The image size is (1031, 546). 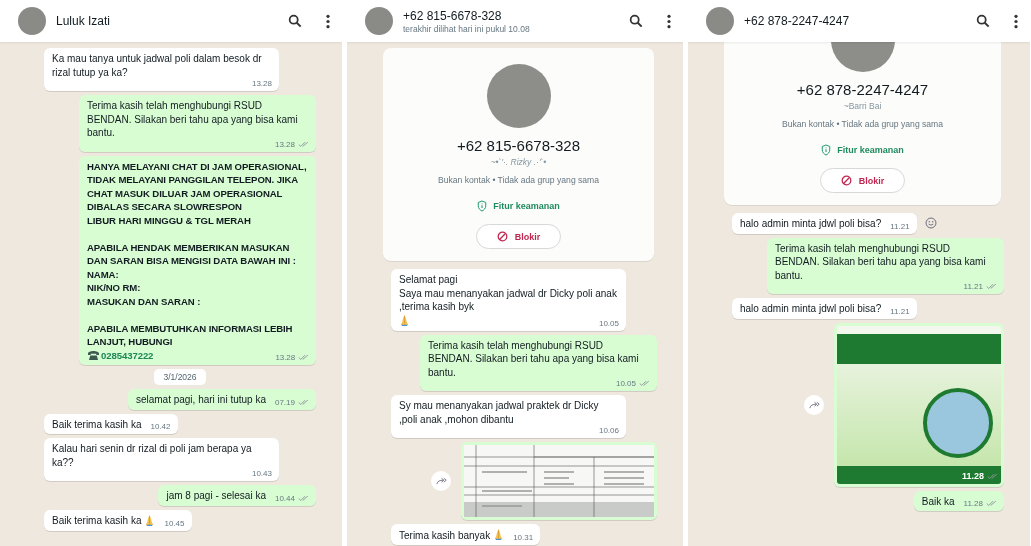 What do you see at coordinates (797, 21) in the screenshot?
I see `contact-name: +62 878-2247-4247` at bounding box center [797, 21].